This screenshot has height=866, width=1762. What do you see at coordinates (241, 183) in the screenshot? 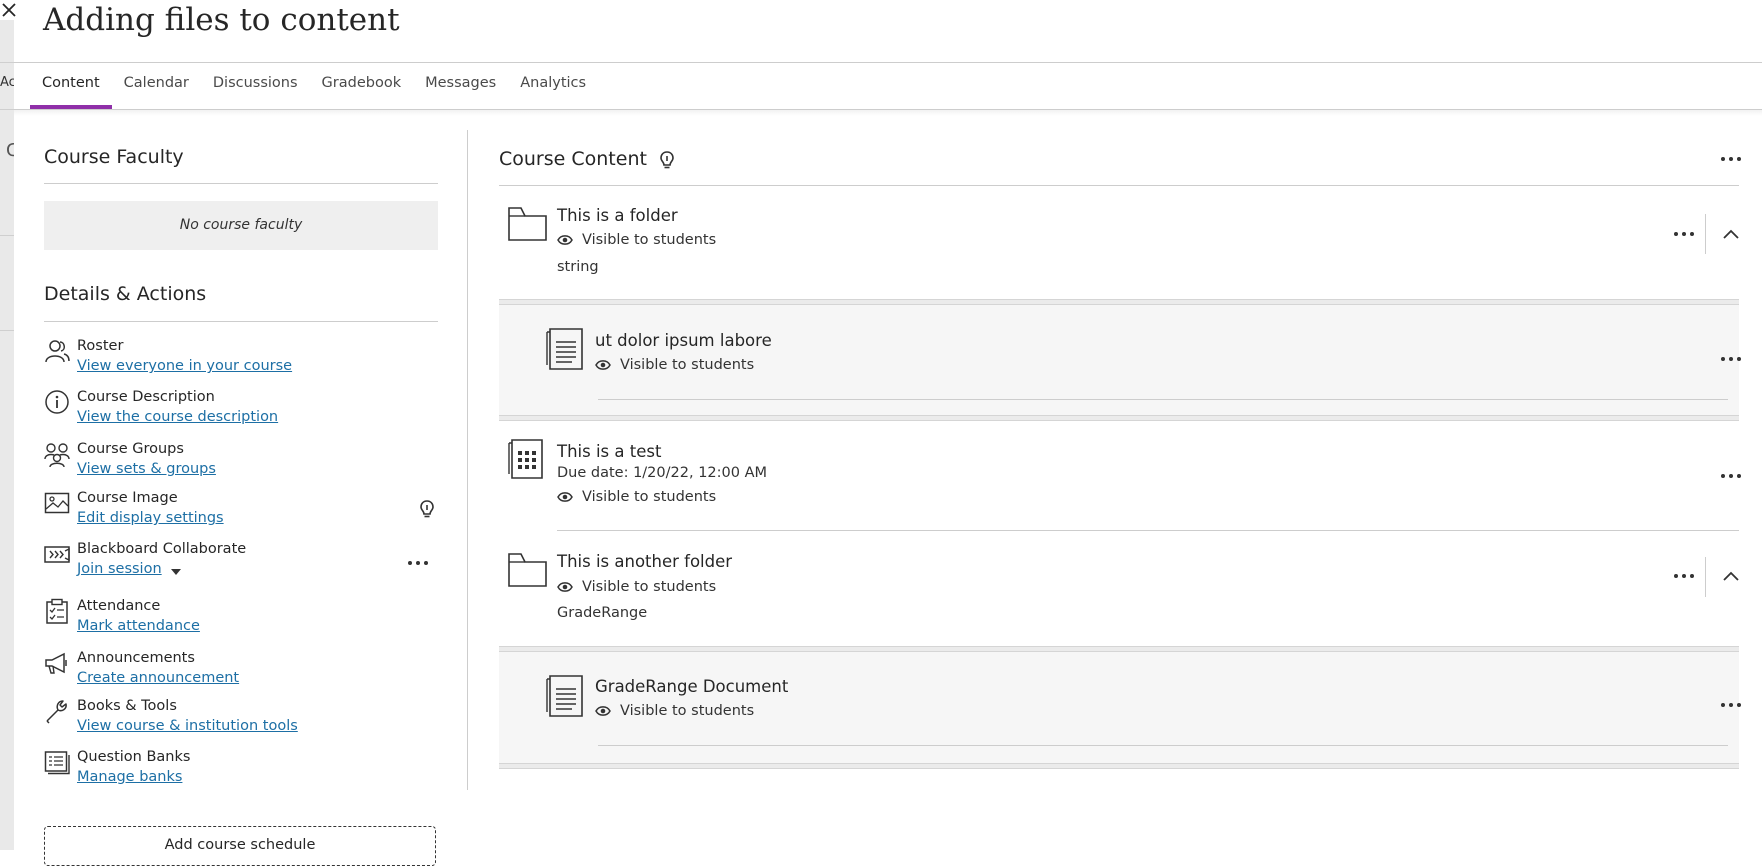
I see `faculty-divider` at bounding box center [241, 183].